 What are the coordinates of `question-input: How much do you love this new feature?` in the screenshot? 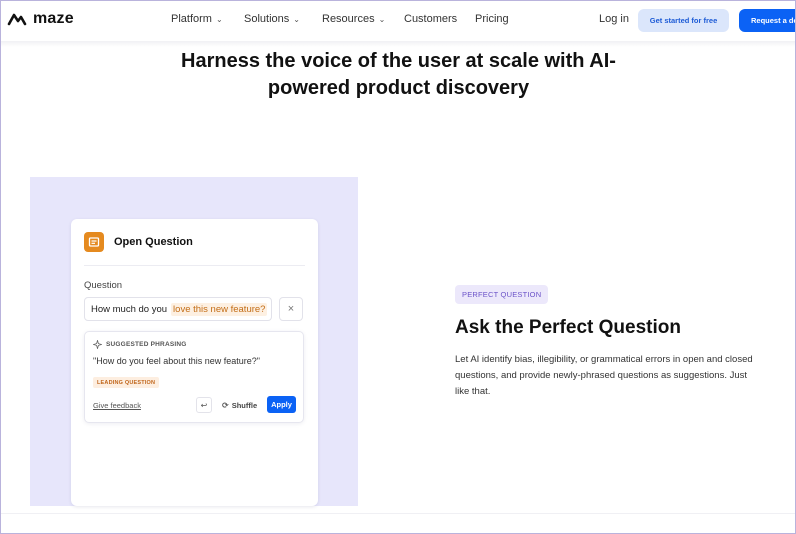 It's located at (178, 309).